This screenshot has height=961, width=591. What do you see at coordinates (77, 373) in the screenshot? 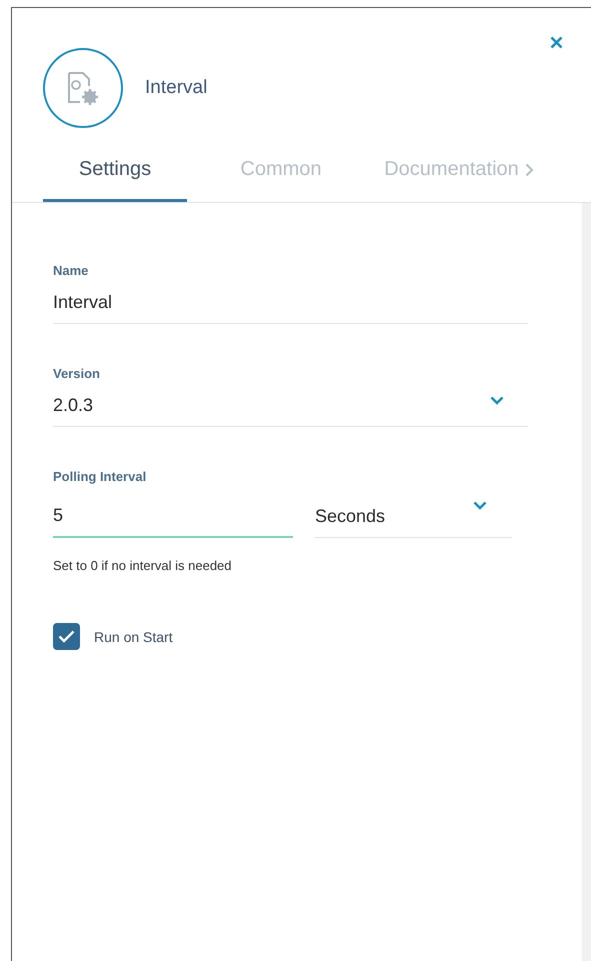
I see `field-label: Version` at bounding box center [77, 373].